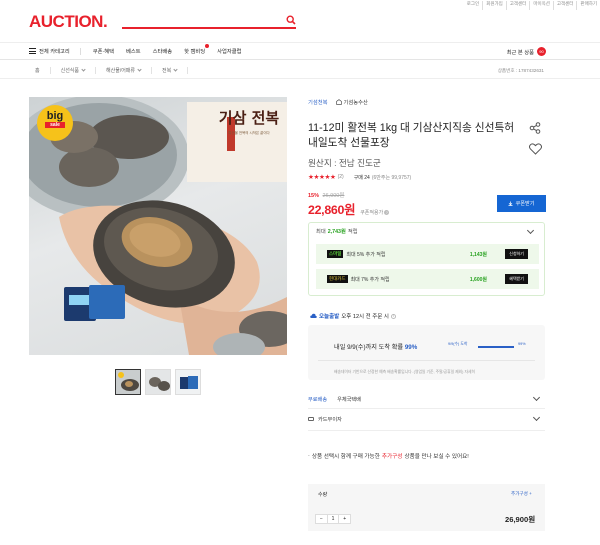  I want to click on reward-row-text: 최대 7% 추가 적립, so click(370, 279).